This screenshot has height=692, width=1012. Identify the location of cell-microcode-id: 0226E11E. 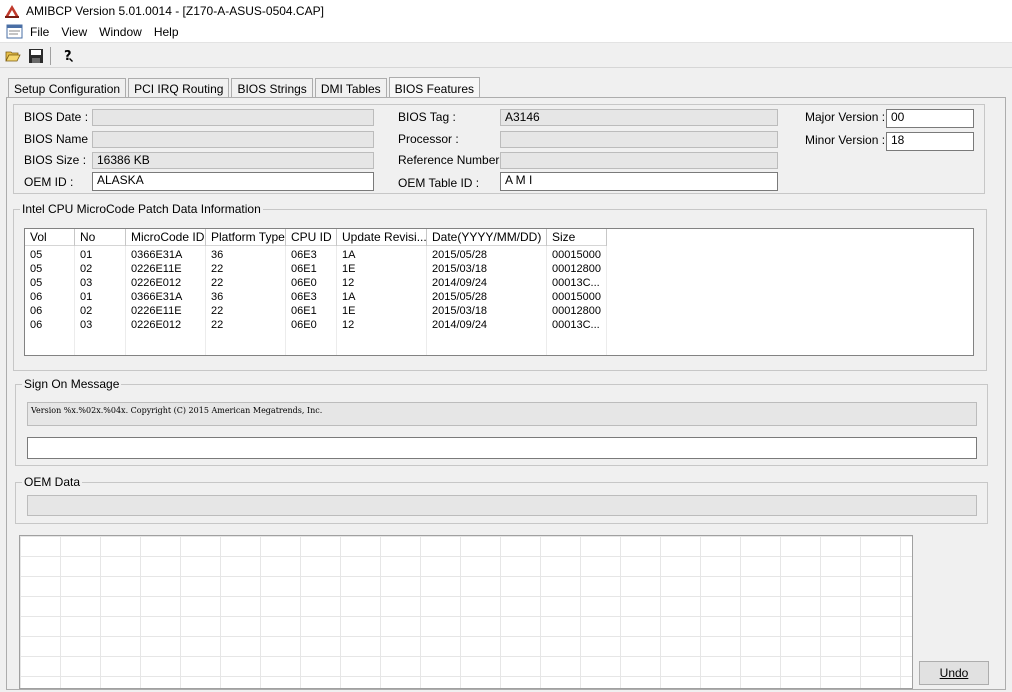
(156, 269).